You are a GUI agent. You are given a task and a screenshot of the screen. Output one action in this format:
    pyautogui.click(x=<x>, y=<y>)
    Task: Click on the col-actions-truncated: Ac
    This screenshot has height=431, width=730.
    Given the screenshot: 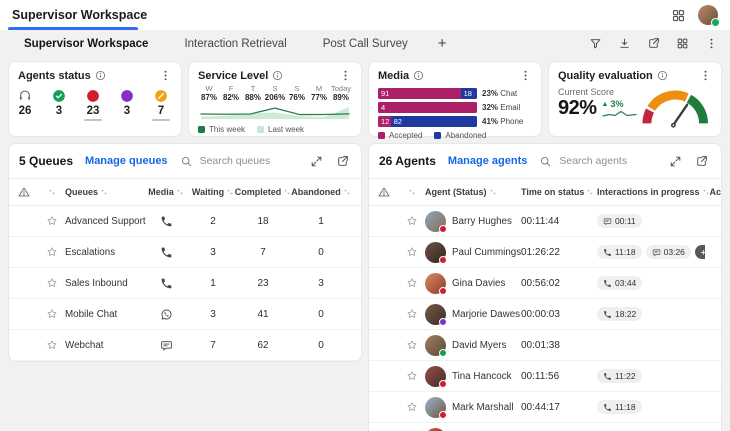 What is the action you would take?
    pyautogui.click(x=715, y=192)
    